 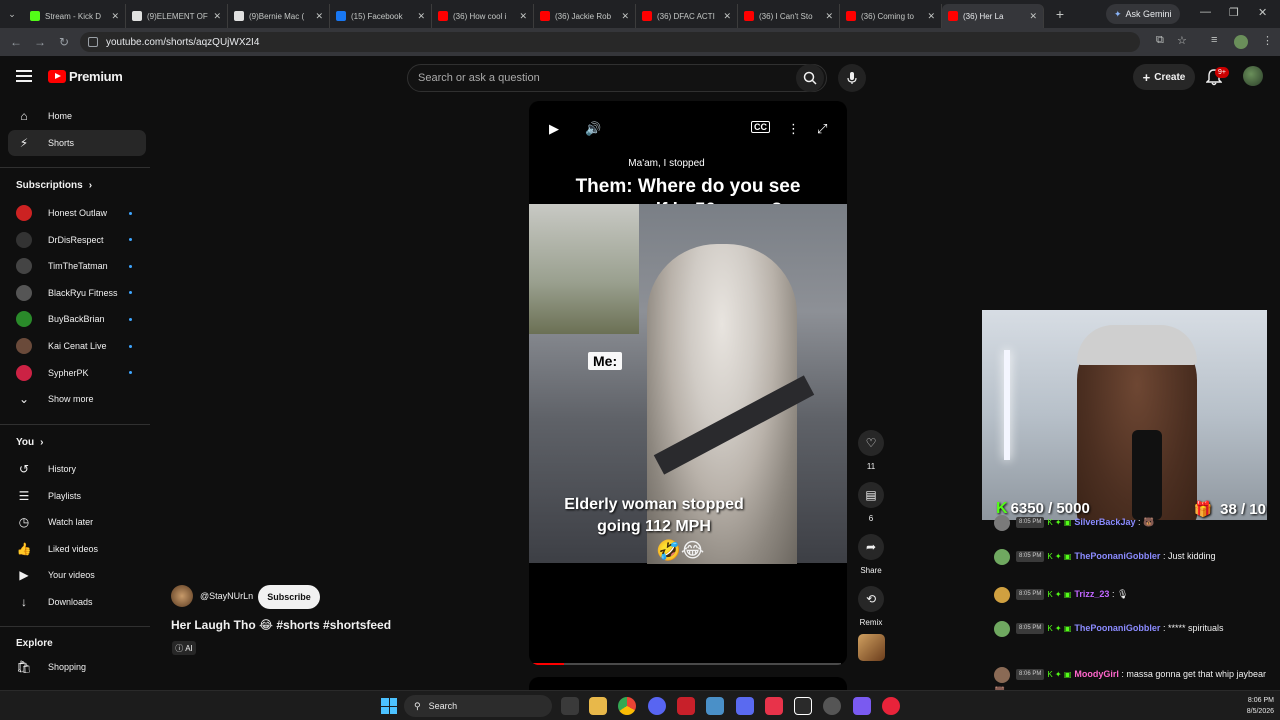 I want to click on channel-avatar, so click(x=182, y=596).